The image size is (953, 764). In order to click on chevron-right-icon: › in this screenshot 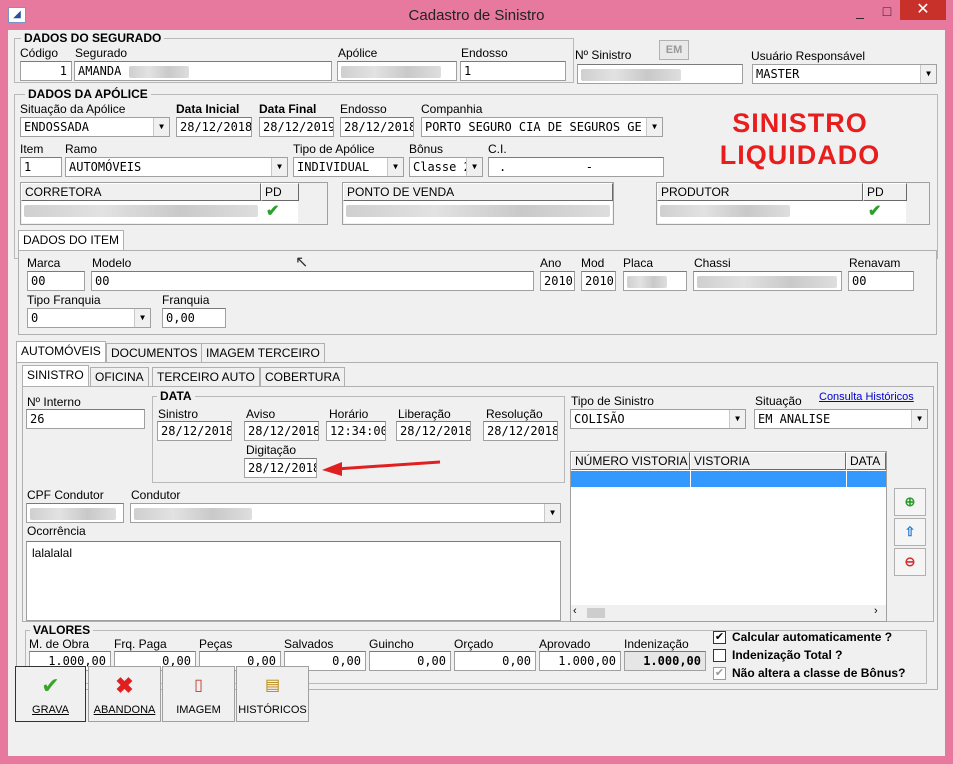, I will do `click(876, 611)`.